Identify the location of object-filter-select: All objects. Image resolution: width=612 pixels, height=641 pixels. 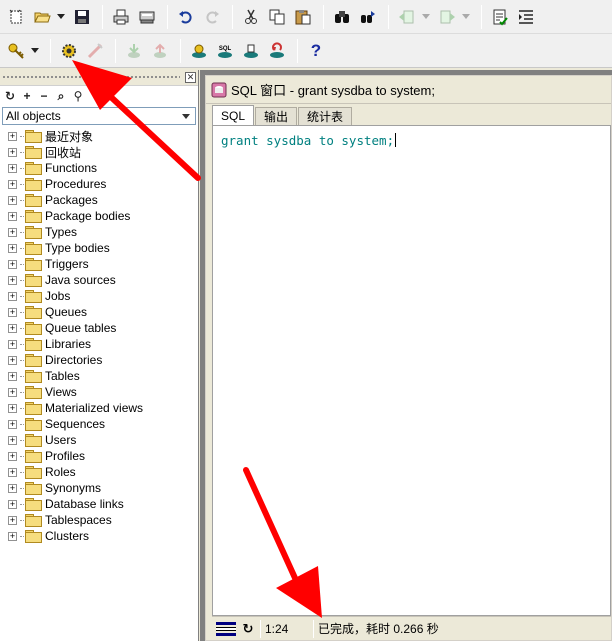
(99, 116).